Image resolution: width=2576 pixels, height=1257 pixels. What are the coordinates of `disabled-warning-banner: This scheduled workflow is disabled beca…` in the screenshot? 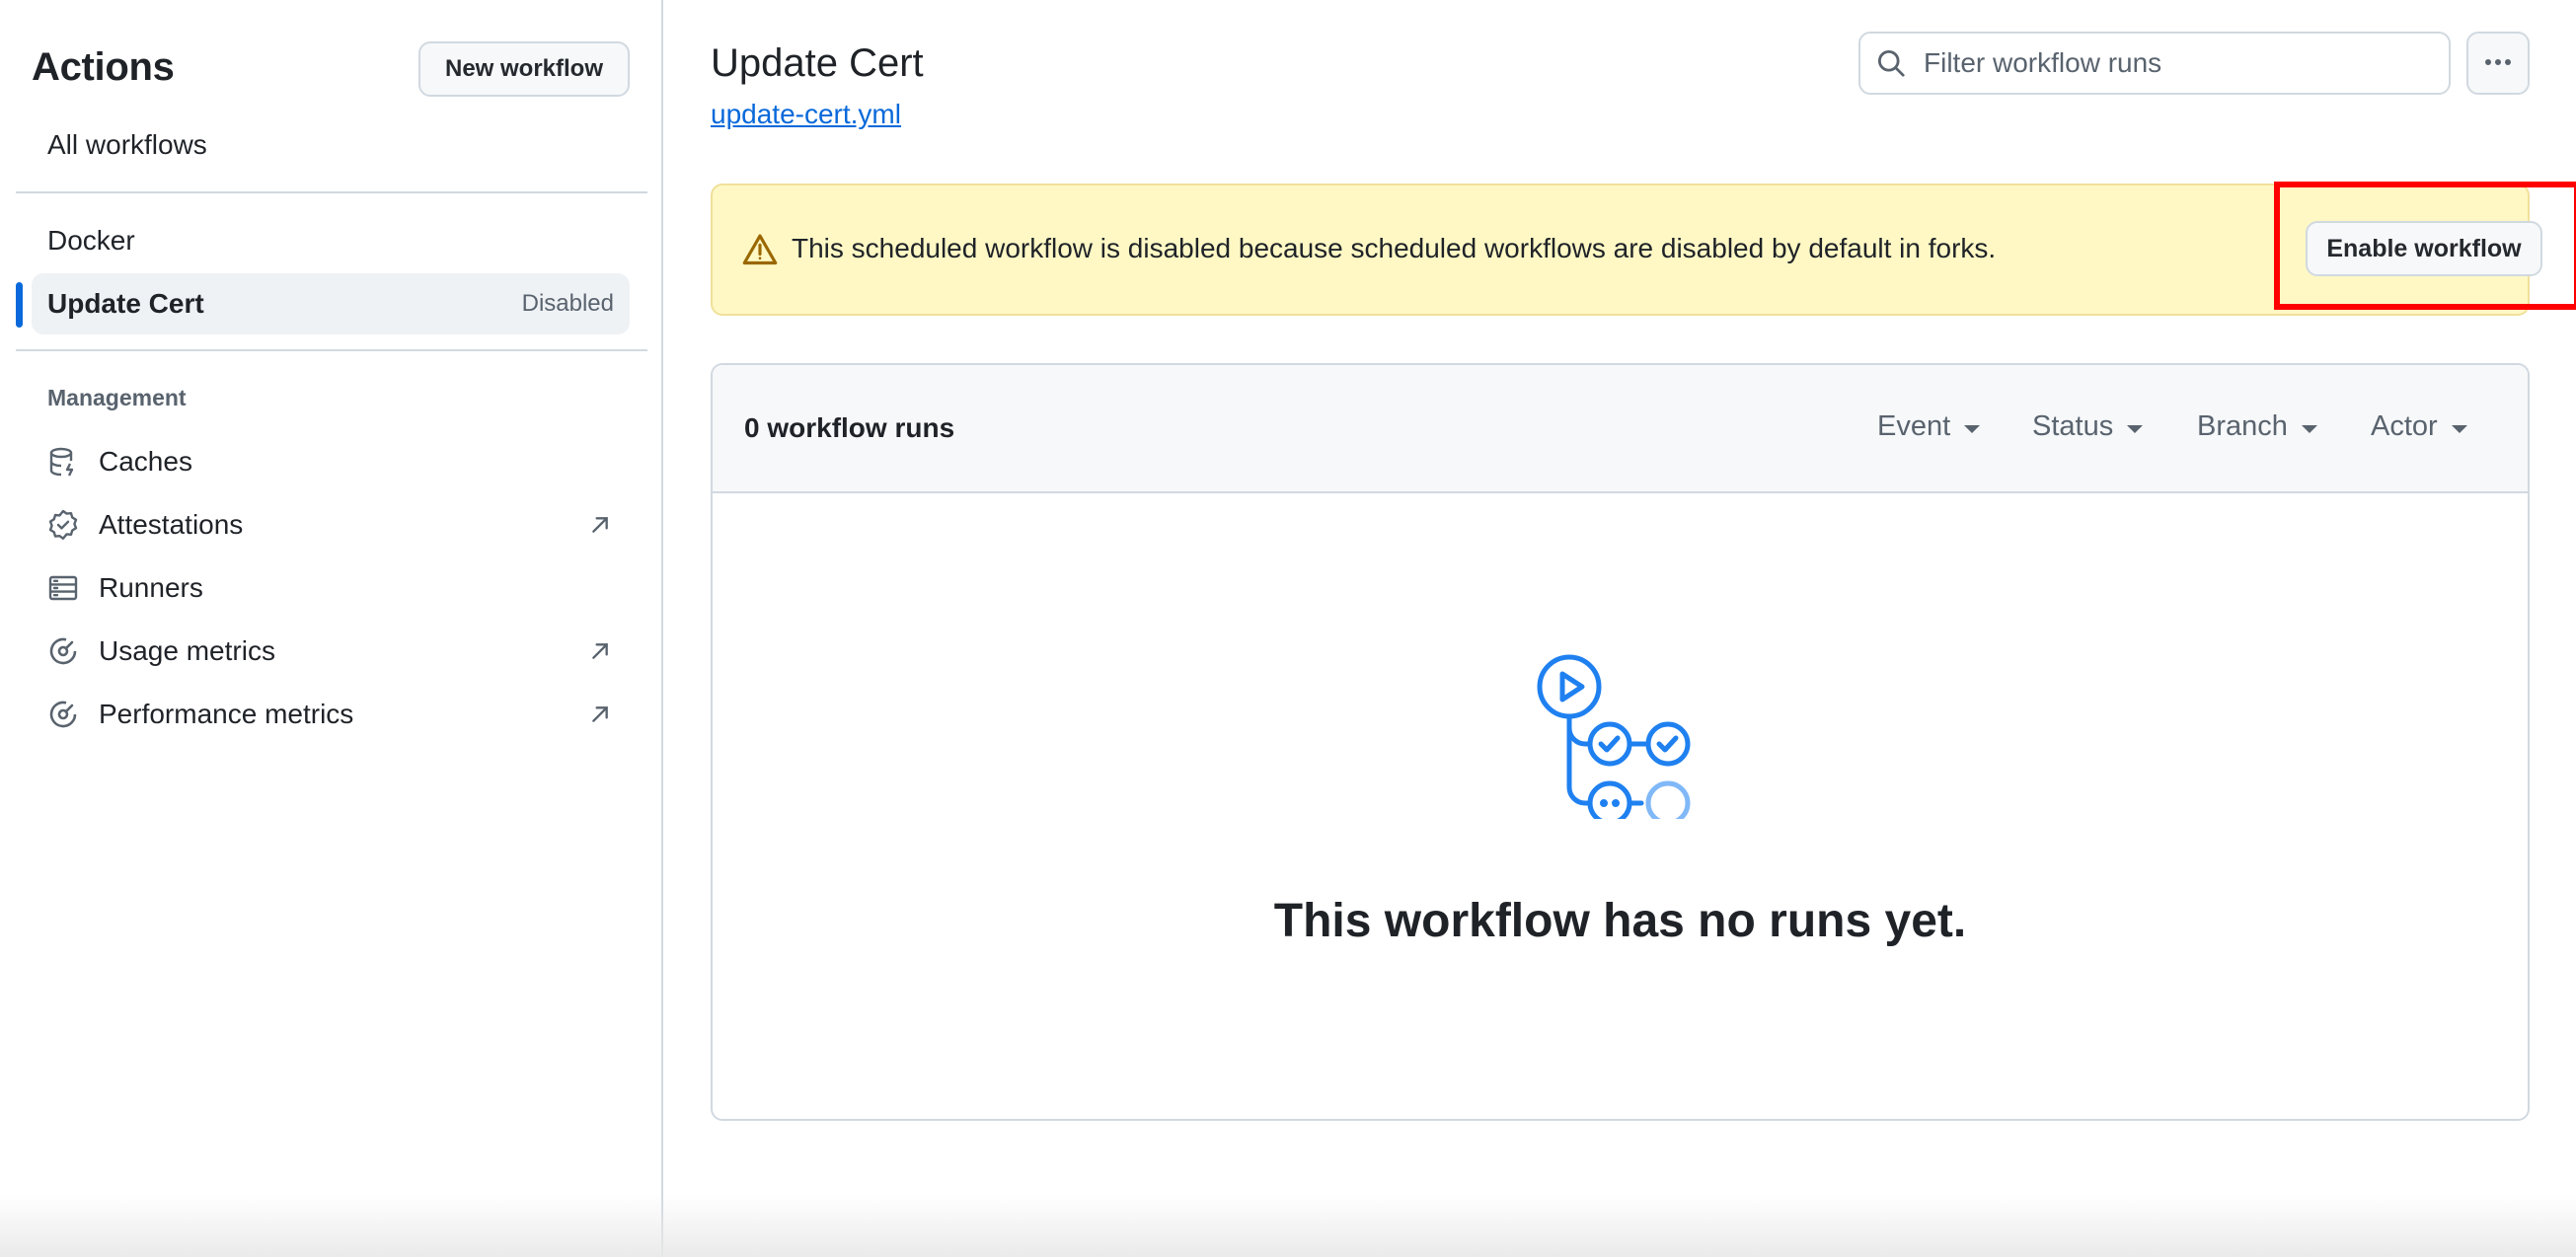 It's located at (1643, 249).